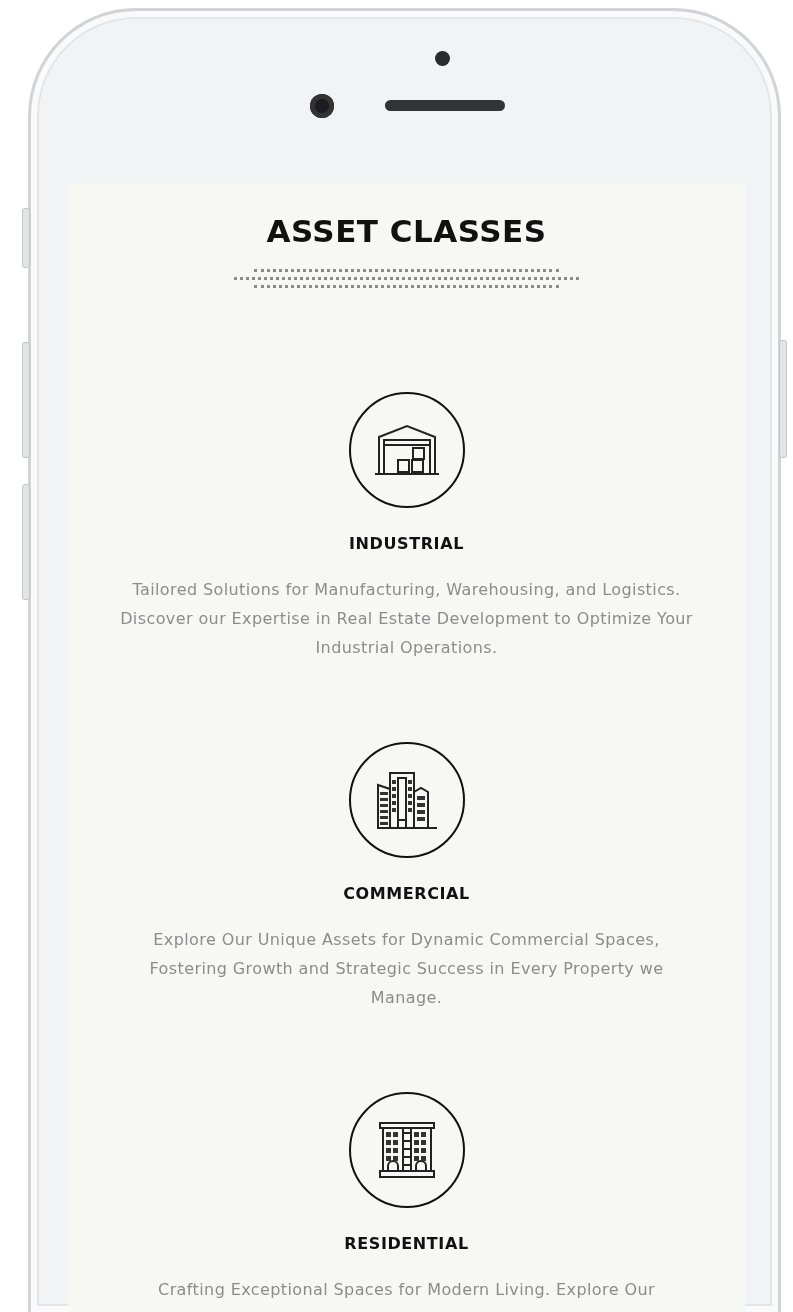 The height and width of the screenshot is (1312, 793). I want to click on asset-description: Explore Our Unique Assets for Dynamic Commercial Spaces, Fostering Growth and Strategic Success in Every Property we Manage., so click(406, 969).